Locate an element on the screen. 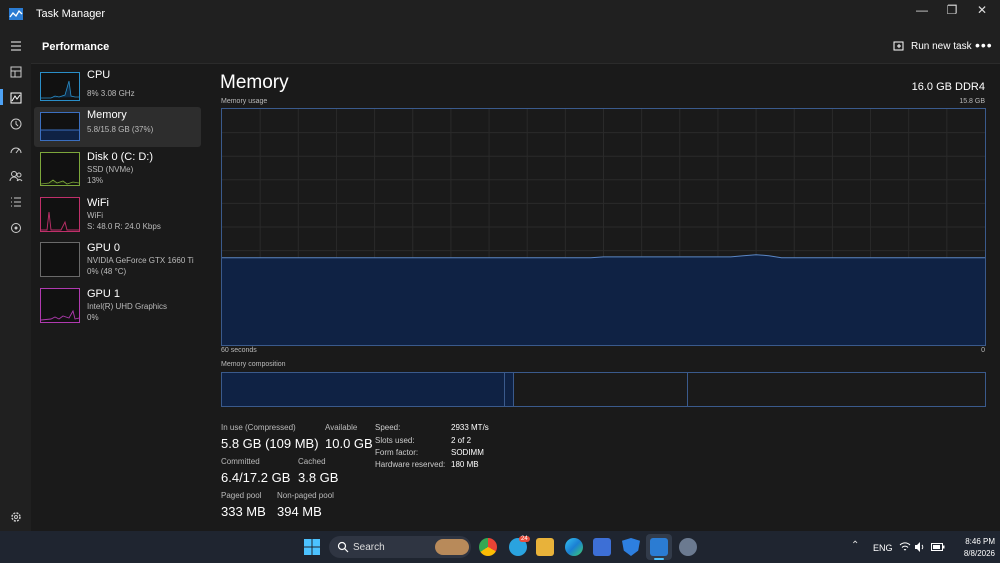 This screenshot has width=1000, height=563. title-bar is located at coordinates (500, 15).